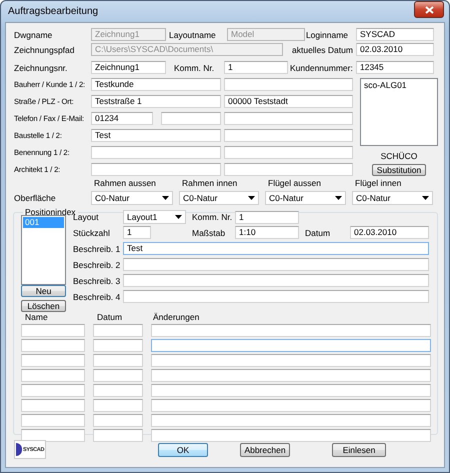 Image resolution: width=450 pixels, height=473 pixels. Describe the element at coordinates (97, 249) in the screenshot. I see `field-label: Beschreib. 1` at that location.